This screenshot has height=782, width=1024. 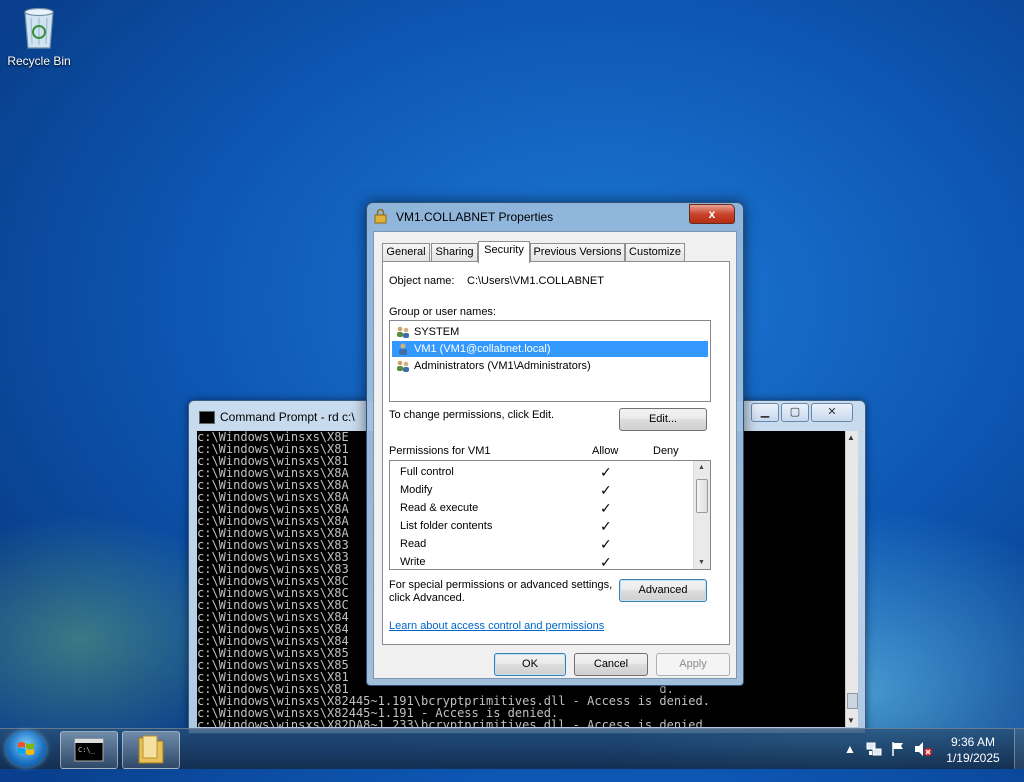 I want to click on taskbar-command-prompt: C:\_, so click(x=89, y=750).